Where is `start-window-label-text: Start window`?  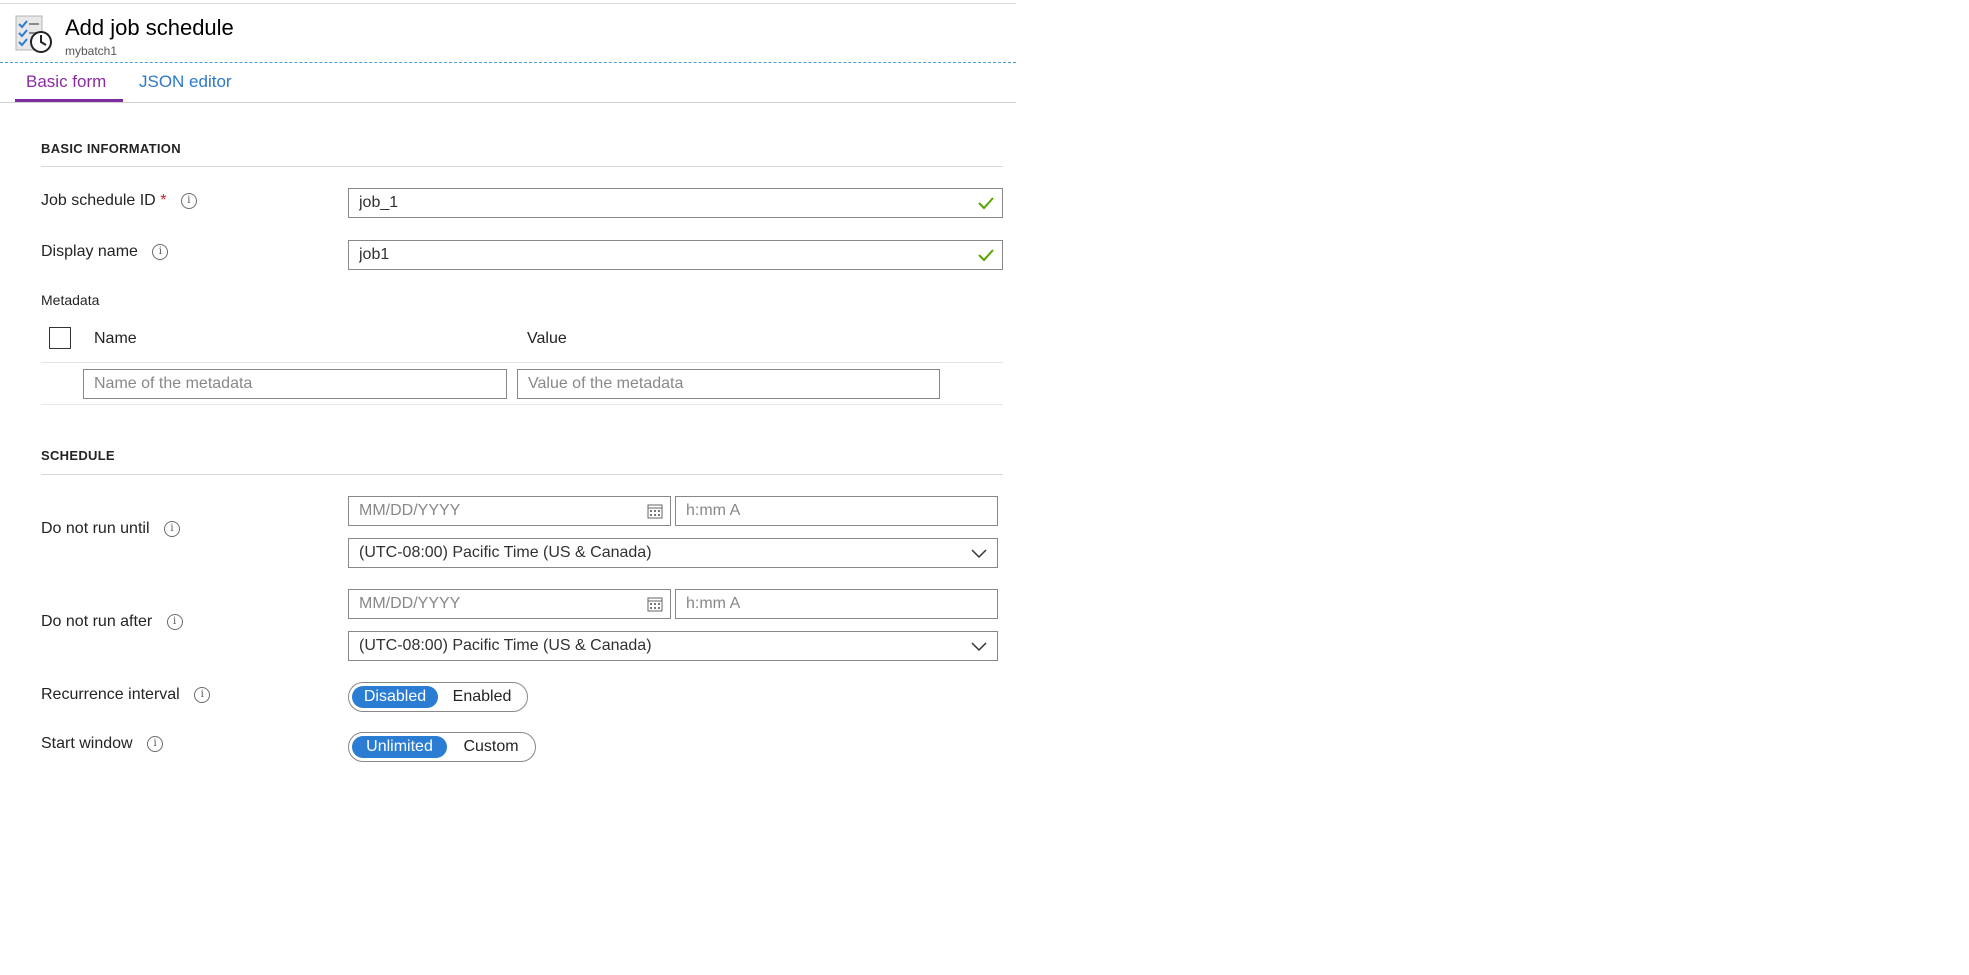 start-window-label-text: Start window is located at coordinates (87, 743).